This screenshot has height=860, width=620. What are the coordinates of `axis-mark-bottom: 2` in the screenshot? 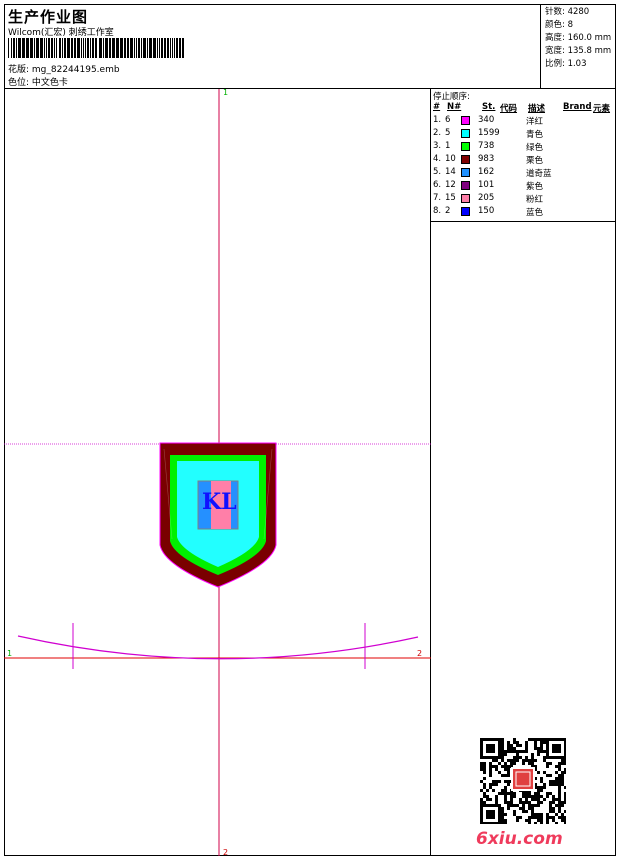 It's located at (225, 852).